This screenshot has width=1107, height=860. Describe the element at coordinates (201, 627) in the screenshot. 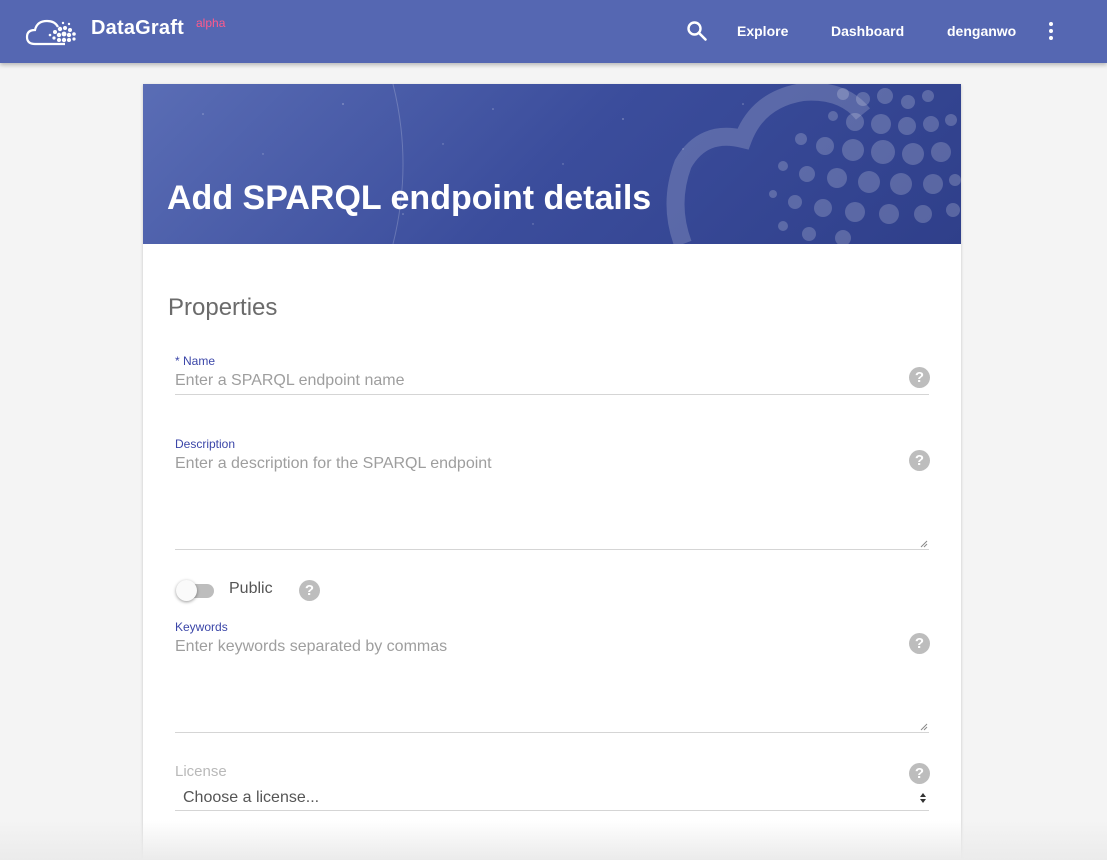

I see `keywords-label: Keywords` at that location.